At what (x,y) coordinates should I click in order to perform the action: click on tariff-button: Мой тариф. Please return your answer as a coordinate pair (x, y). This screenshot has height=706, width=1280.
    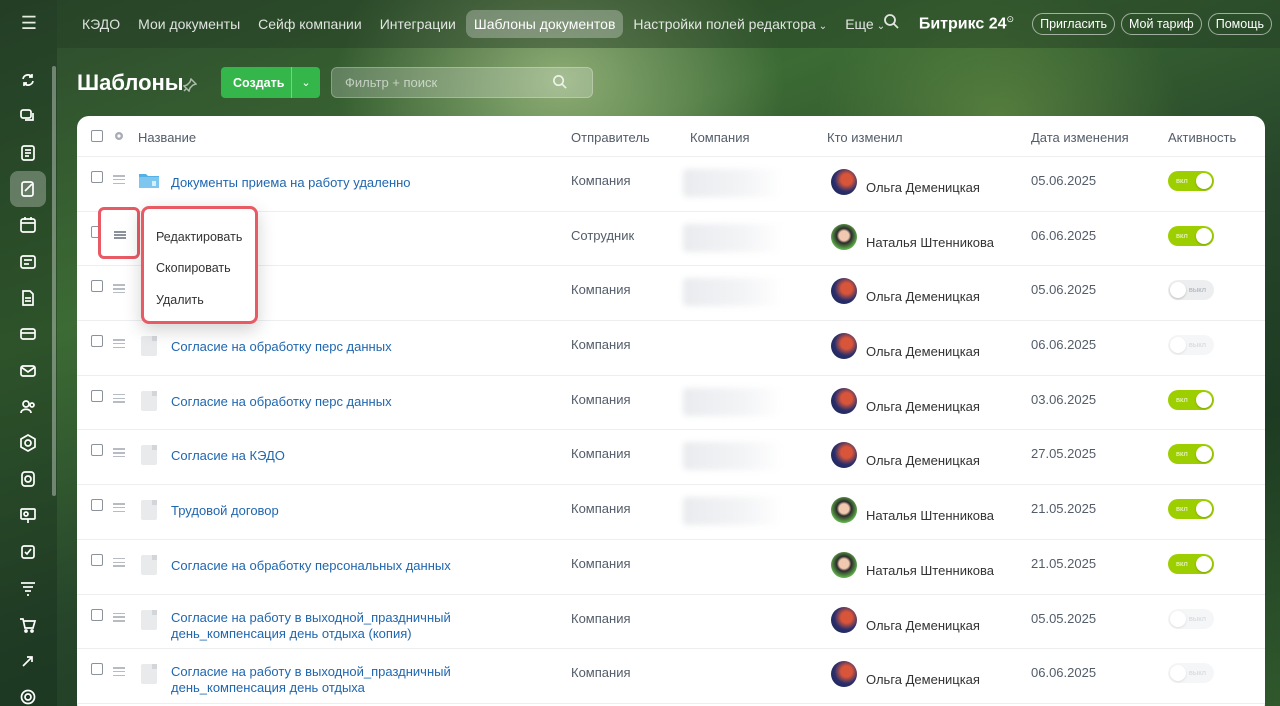
    Looking at the image, I should click on (1161, 24).